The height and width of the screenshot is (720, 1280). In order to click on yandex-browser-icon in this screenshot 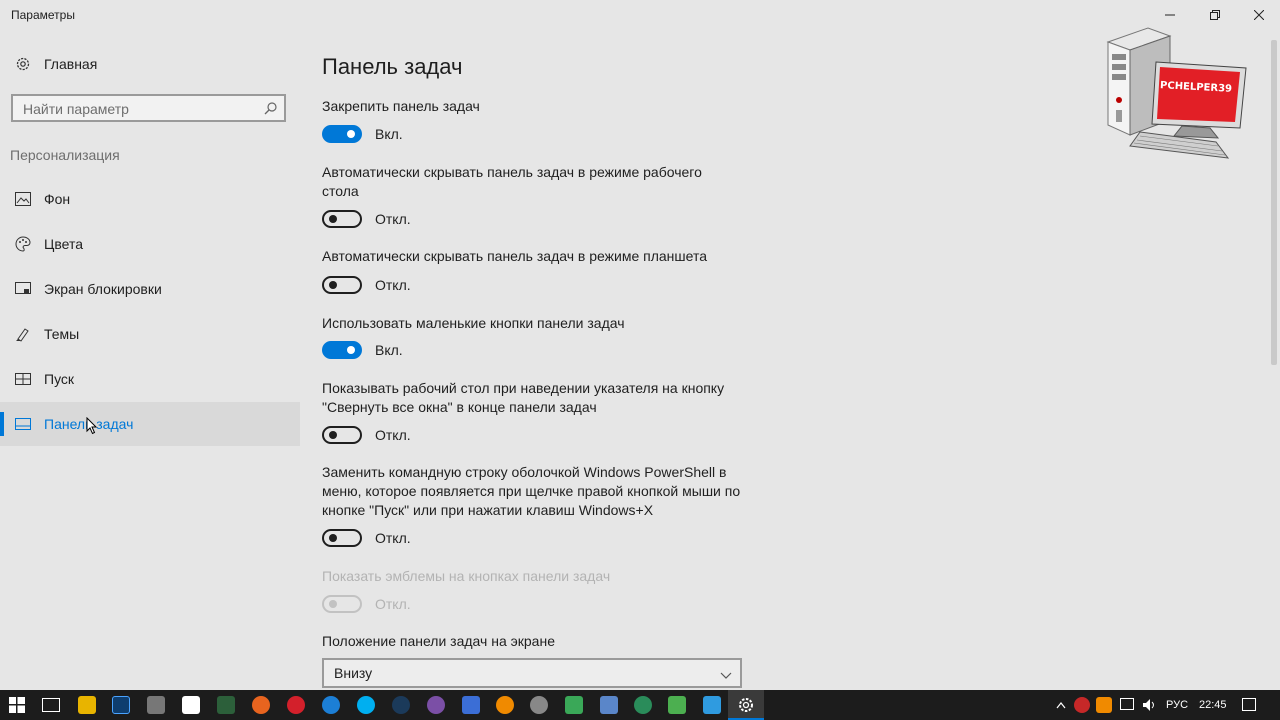, I will do `click(296, 705)`.